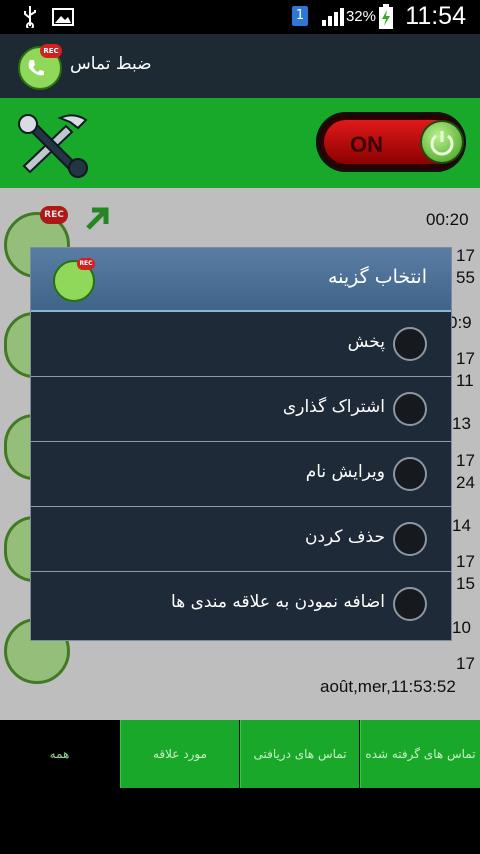 This screenshot has width=480, height=854. I want to click on status-bar: 1 32% 11:54, so click(240, 17).